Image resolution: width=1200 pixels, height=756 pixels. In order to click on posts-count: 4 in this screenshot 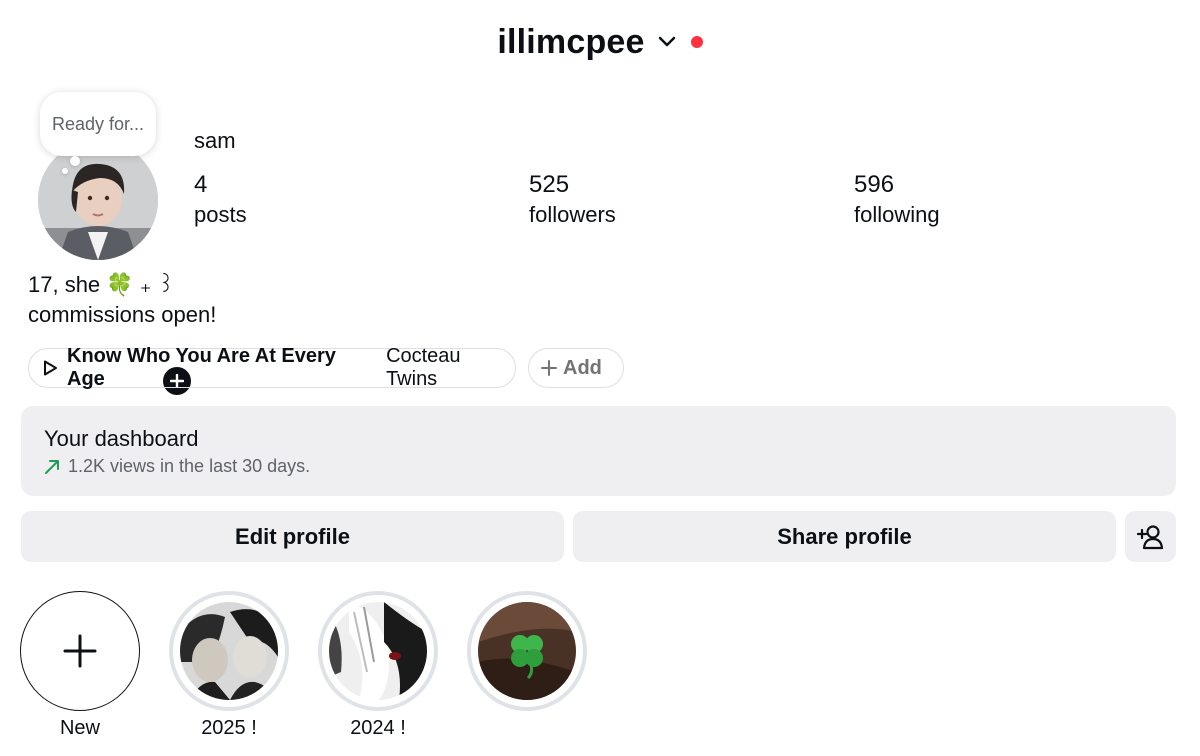, I will do `click(201, 184)`.